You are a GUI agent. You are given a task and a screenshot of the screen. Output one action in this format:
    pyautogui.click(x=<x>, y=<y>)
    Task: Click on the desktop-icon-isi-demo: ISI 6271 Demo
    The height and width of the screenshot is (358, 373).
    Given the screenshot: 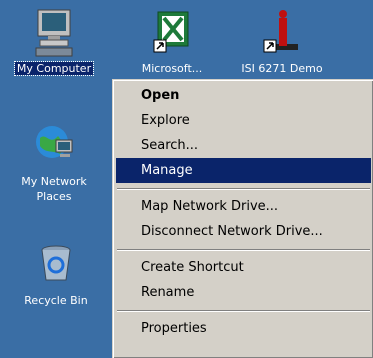 What is the action you would take?
    pyautogui.click(x=282, y=41)
    